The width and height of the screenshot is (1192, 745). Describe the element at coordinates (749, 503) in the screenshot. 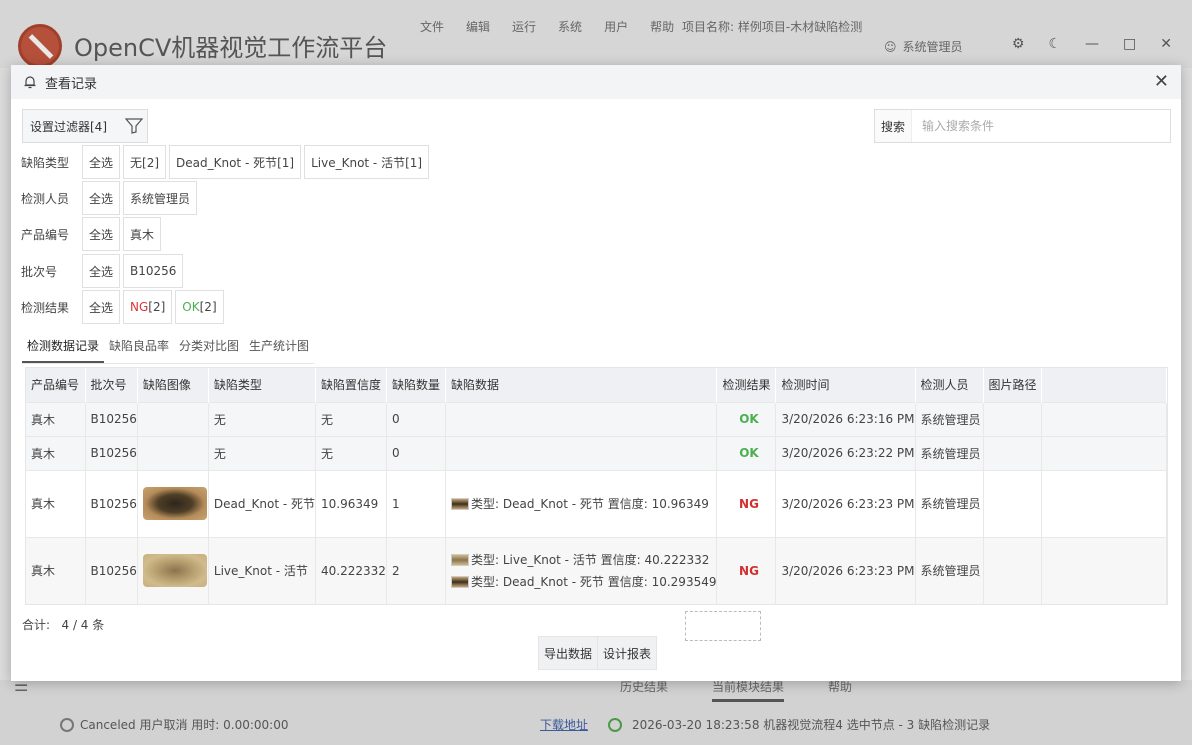

I see `result-ng: NG` at that location.